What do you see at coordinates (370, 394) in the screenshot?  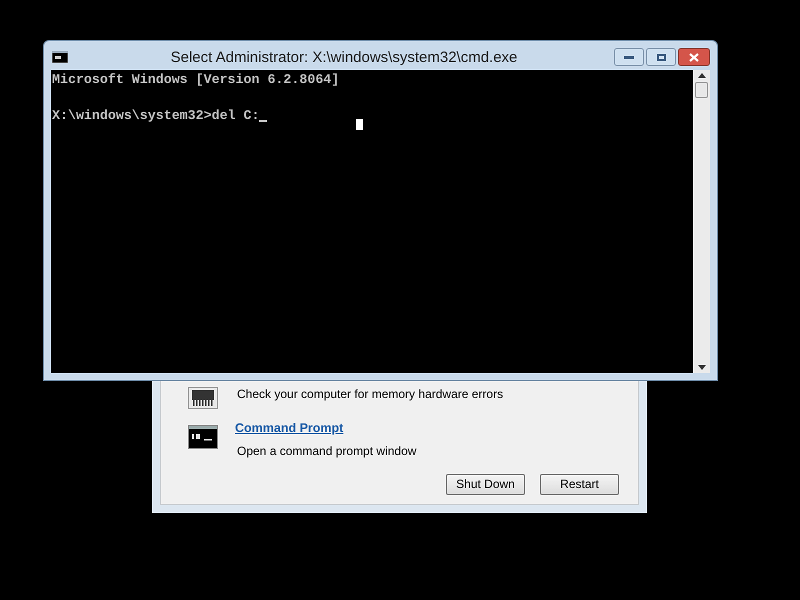 I see `option-description: Check your computer for memory hardware errors` at bounding box center [370, 394].